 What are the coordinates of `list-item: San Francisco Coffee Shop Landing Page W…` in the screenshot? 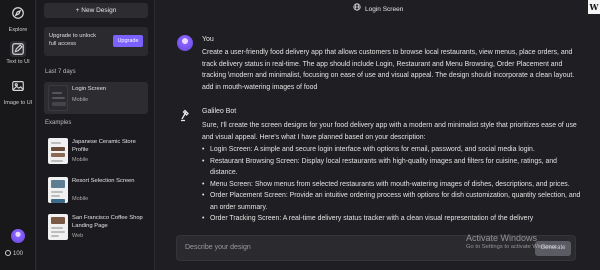 It's located at (96, 227).